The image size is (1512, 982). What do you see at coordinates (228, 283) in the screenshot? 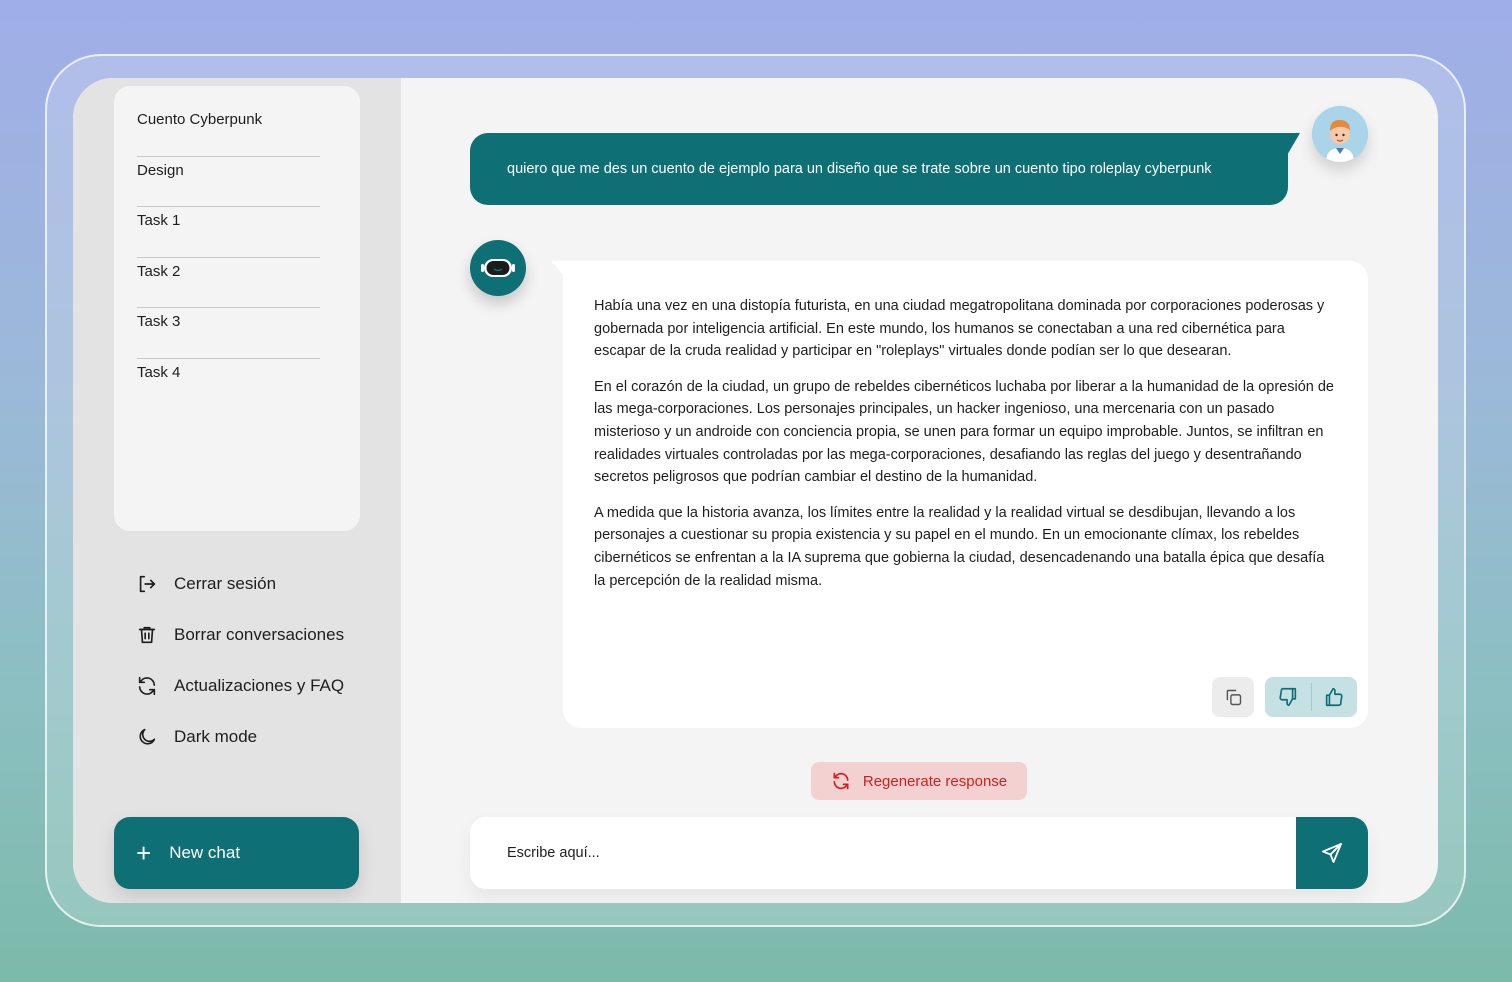
I see `conversation-item: Task 2` at bounding box center [228, 283].